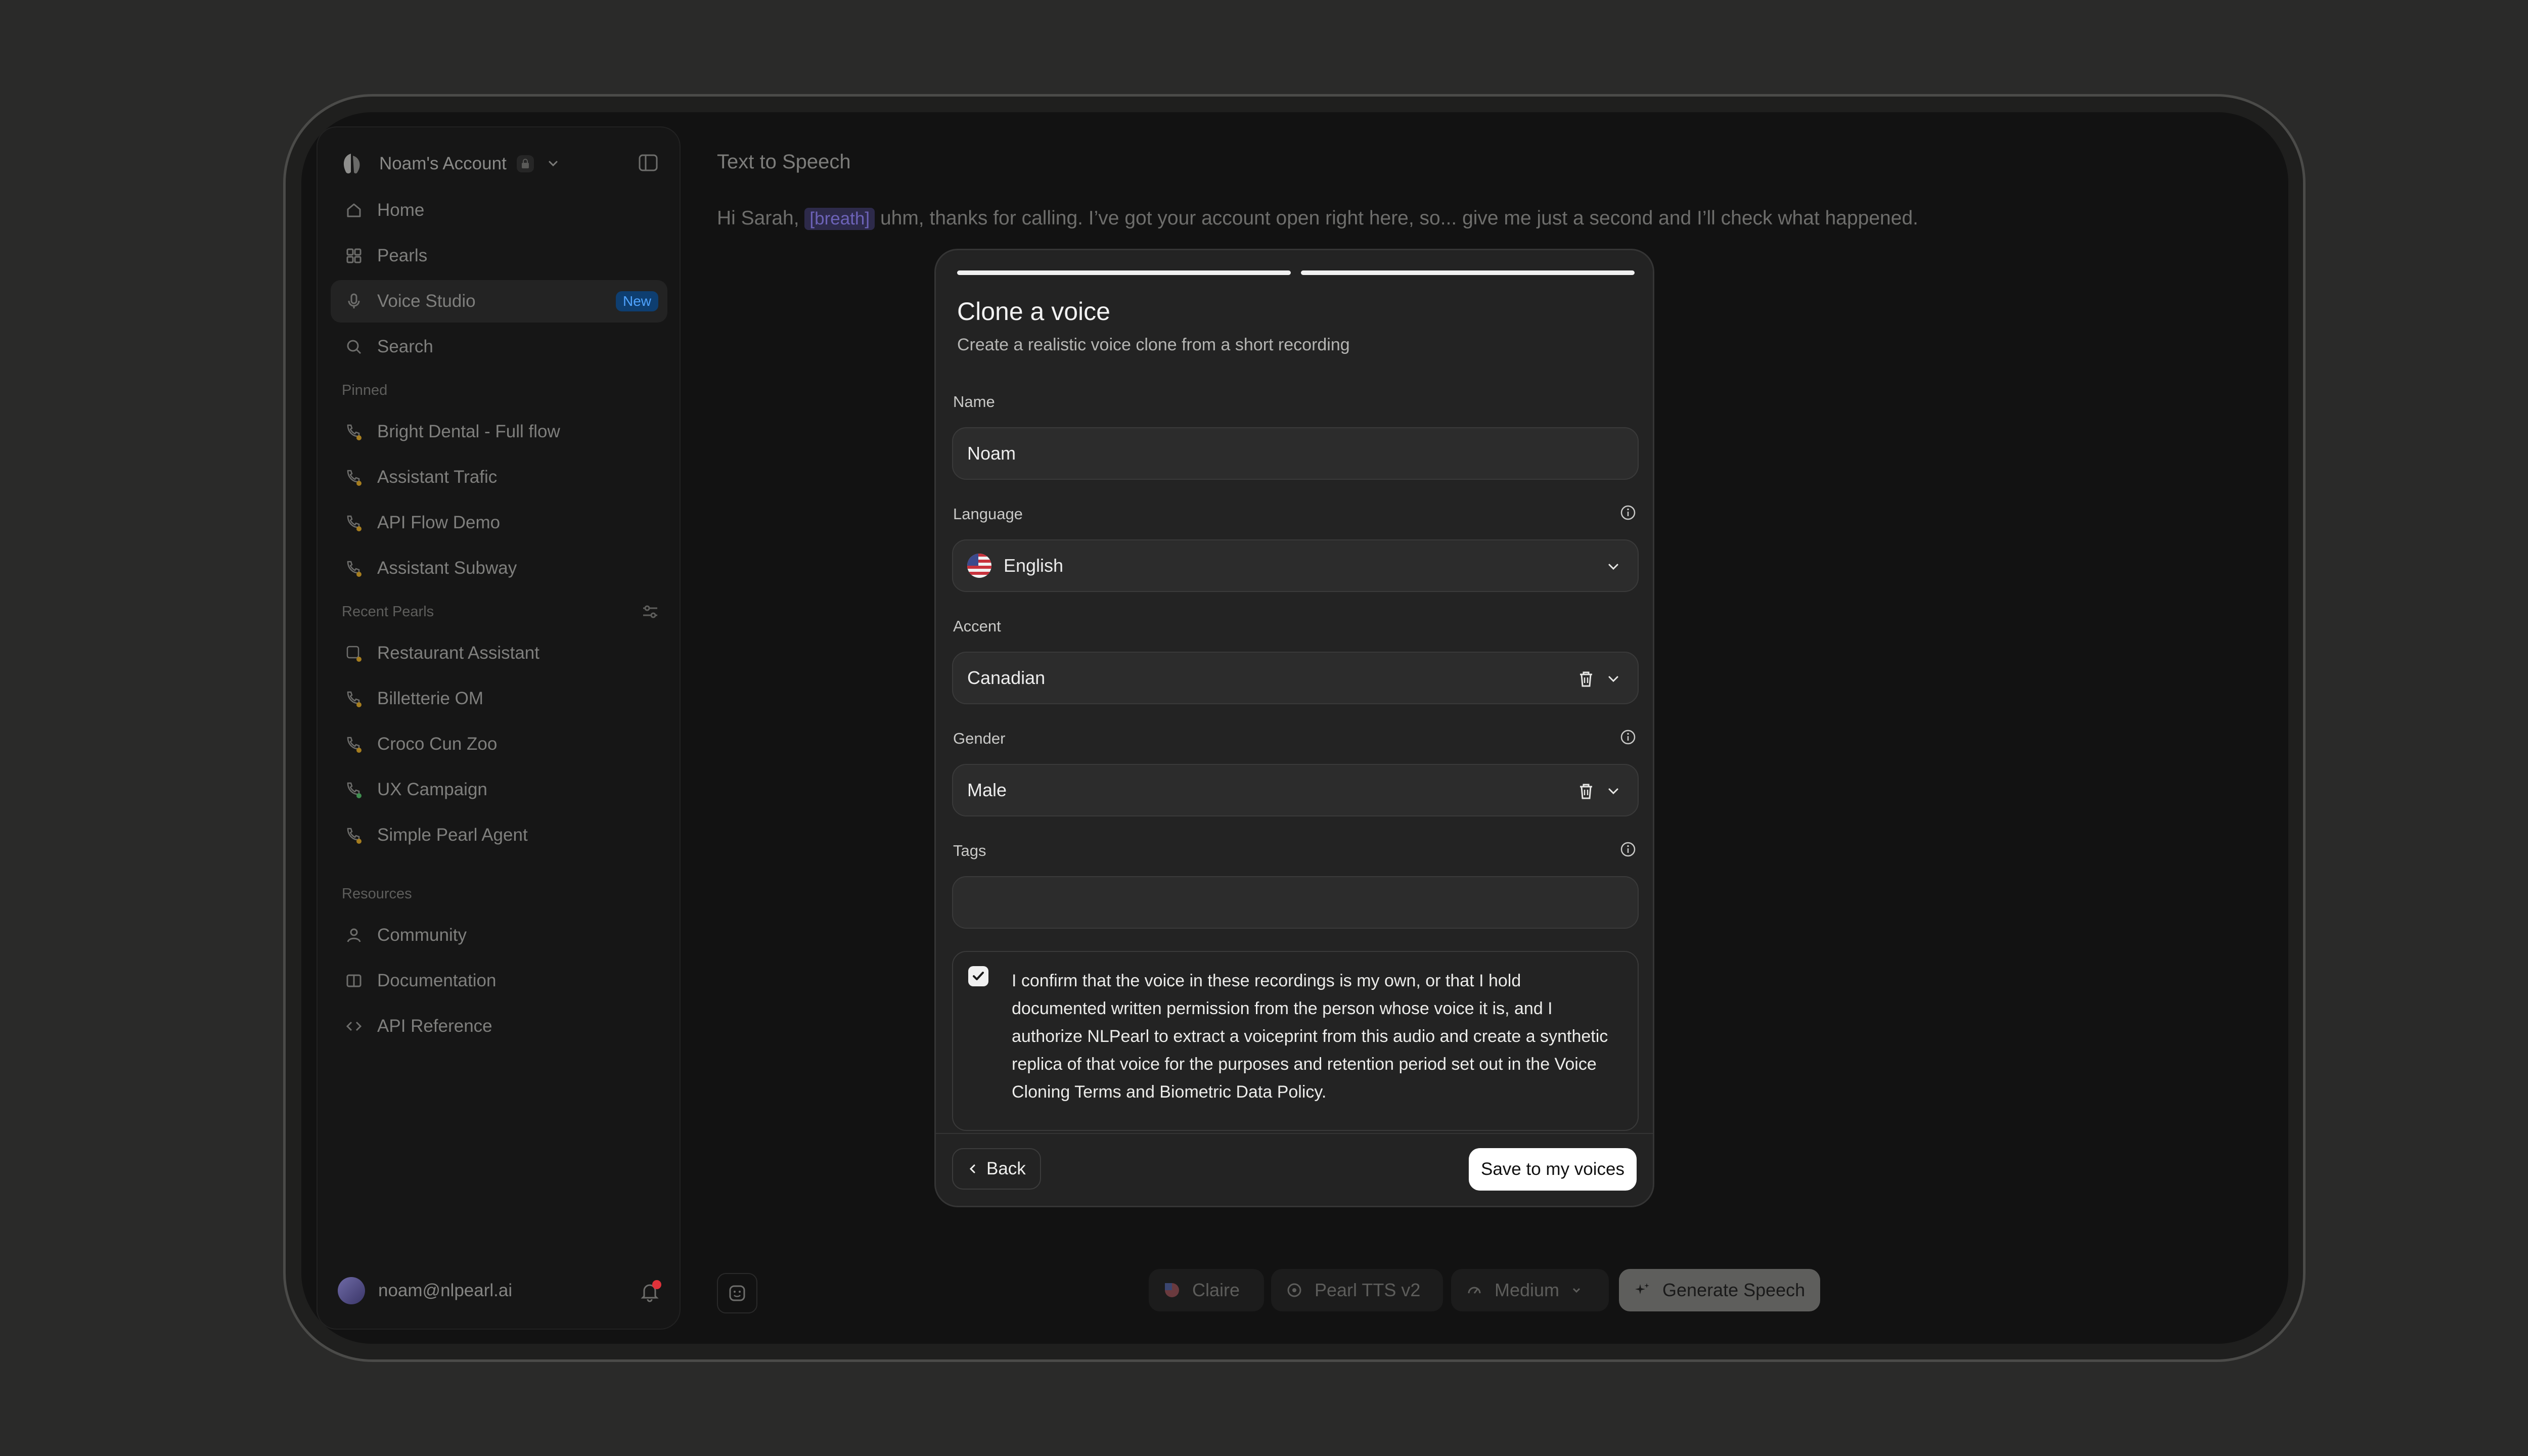  What do you see at coordinates (1368, 1290) in the screenshot?
I see `model-name: Pearl TTS v2` at bounding box center [1368, 1290].